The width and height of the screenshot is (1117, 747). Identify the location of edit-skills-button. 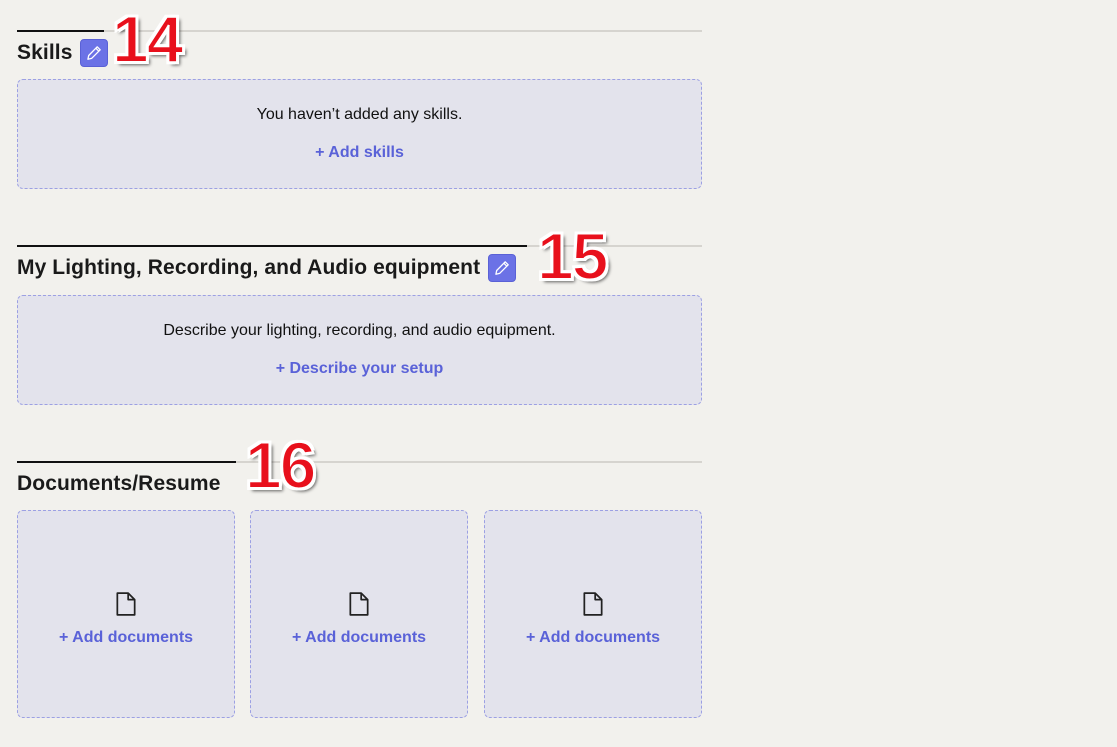
(94, 53).